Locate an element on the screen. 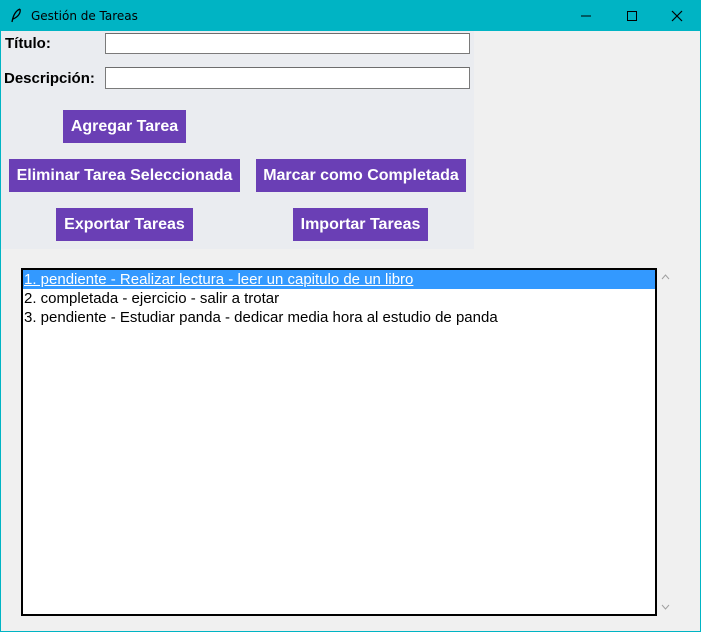 The height and width of the screenshot is (632, 701). add-task-button: Agregar Tarea is located at coordinates (124, 126).